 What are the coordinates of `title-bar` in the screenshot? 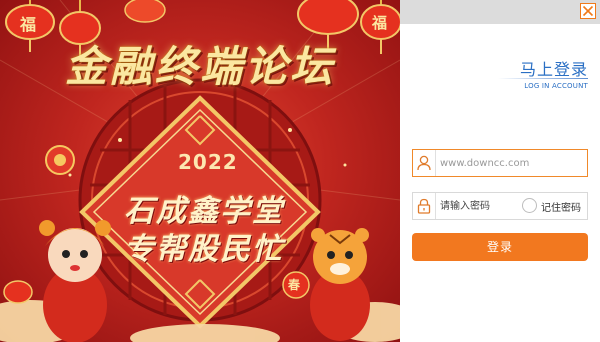 It's located at (500, 12).